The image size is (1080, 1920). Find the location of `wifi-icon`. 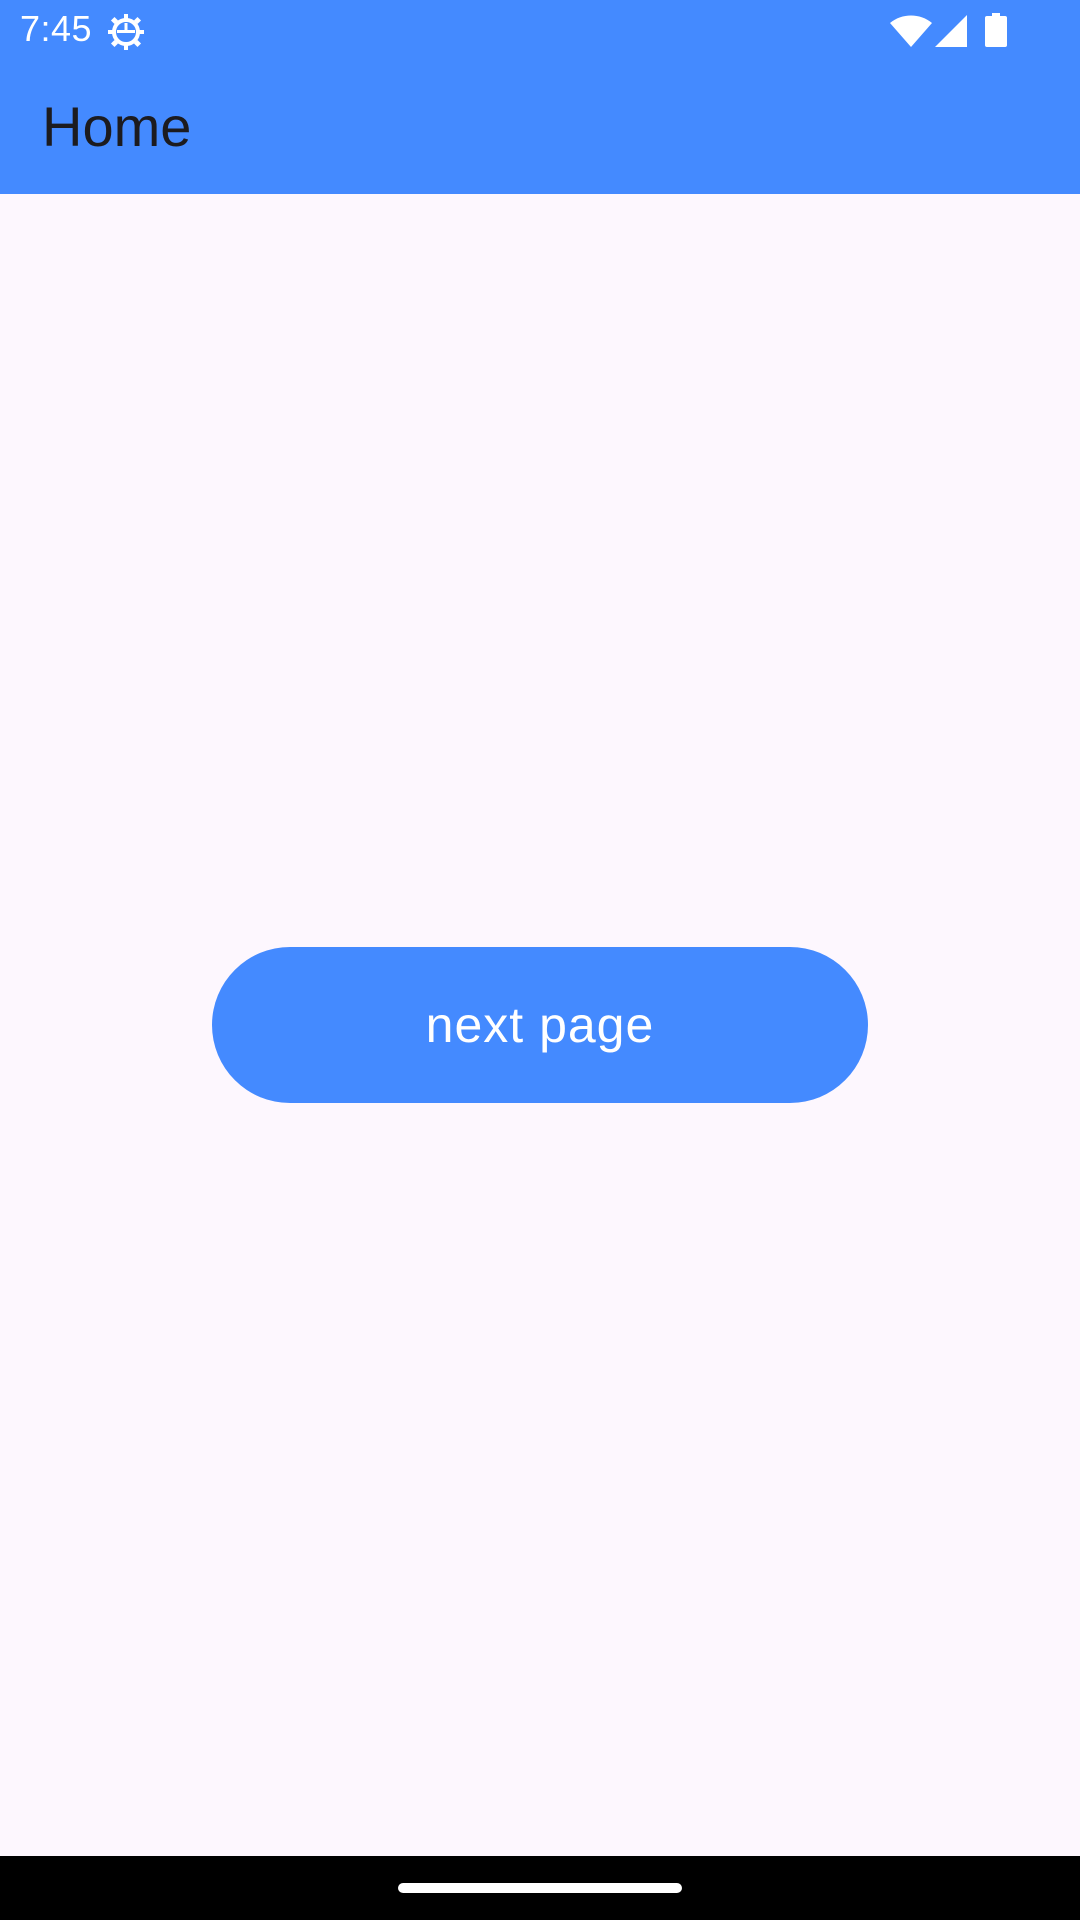

wifi-icon is located at coordinates (911, 31).